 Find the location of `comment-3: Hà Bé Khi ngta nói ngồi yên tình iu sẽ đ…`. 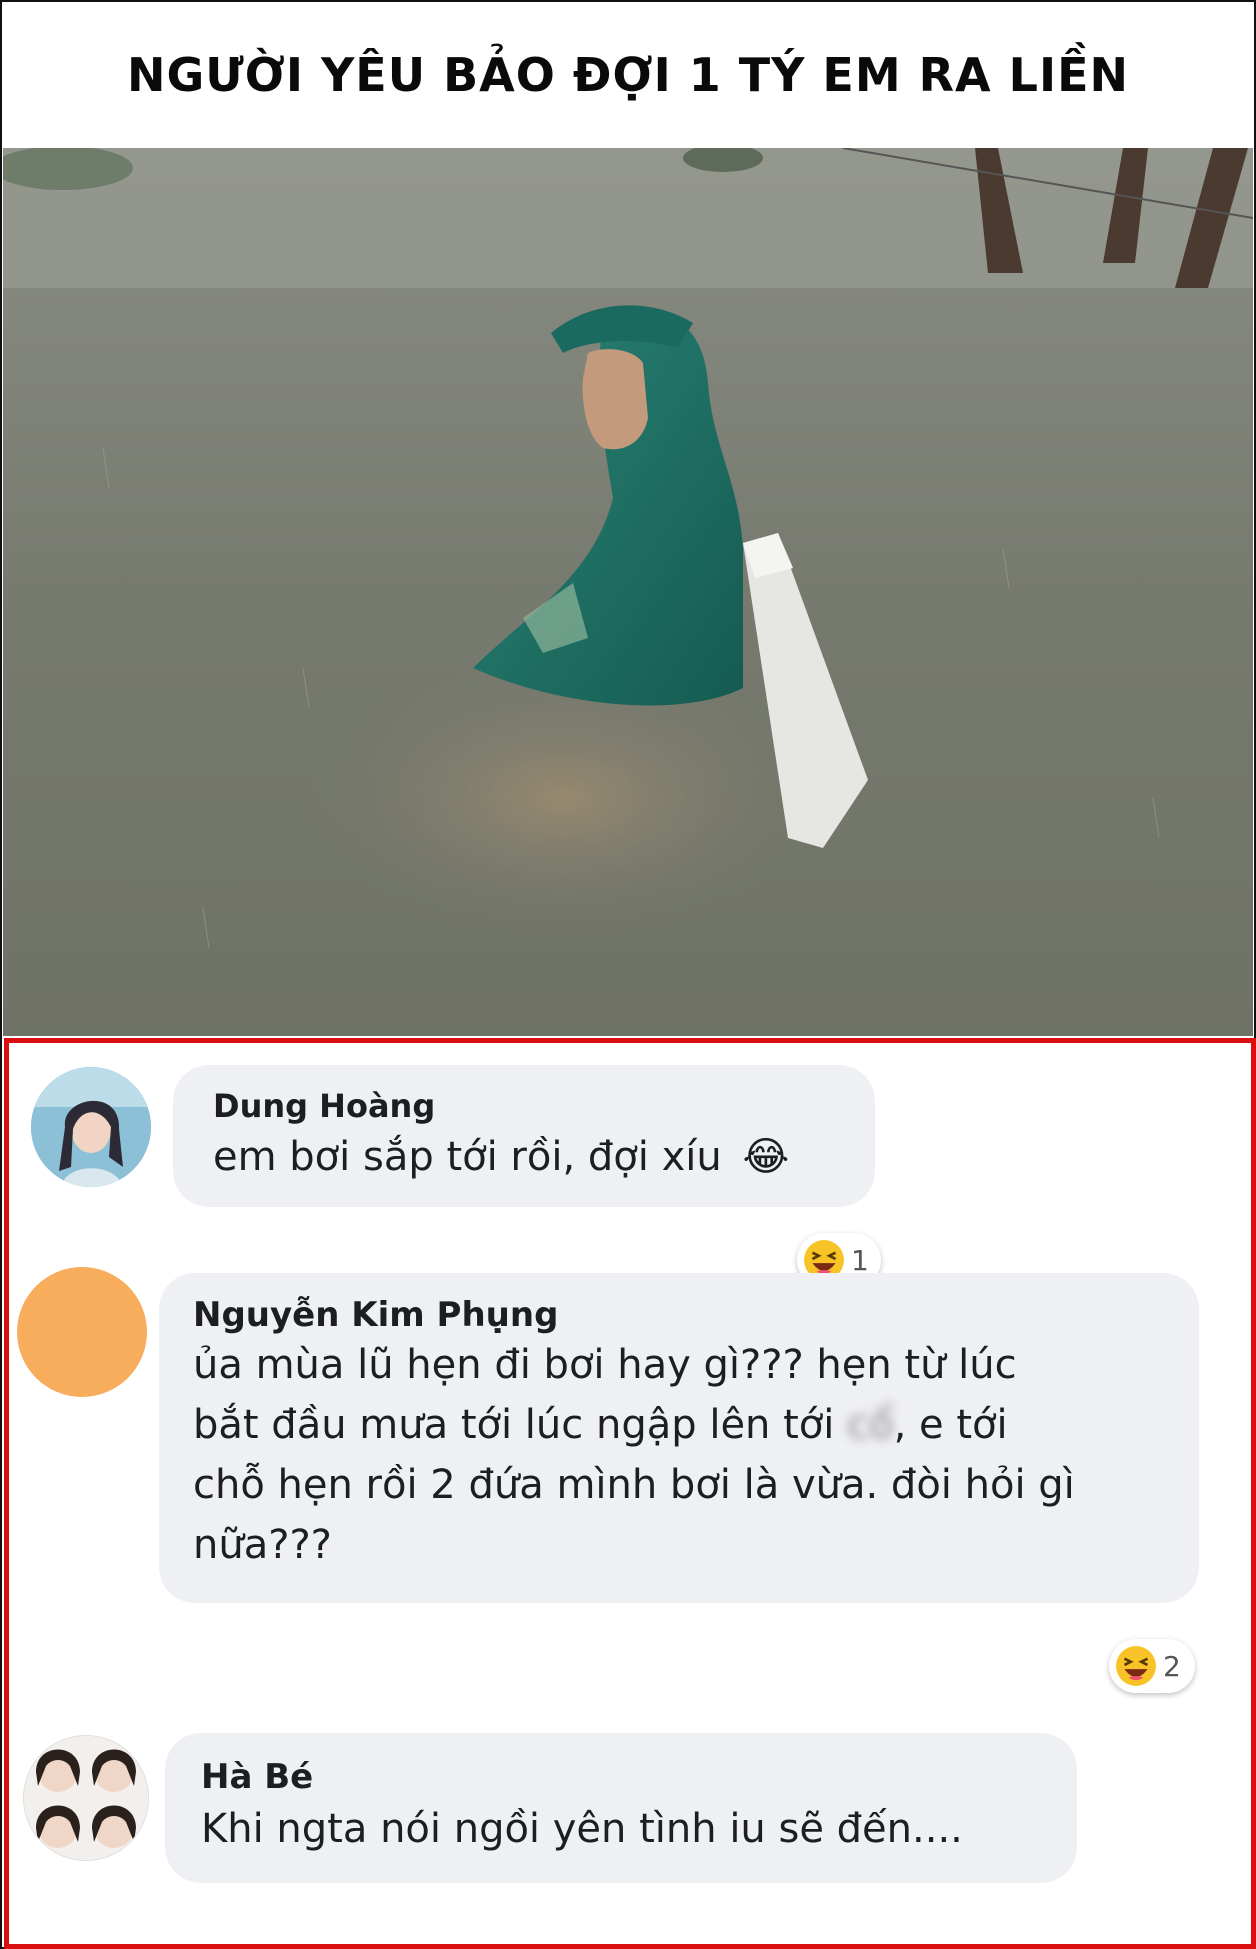

comment-3: Hà Bé Khi ngta nói ngồi yên tình iu sẽ đ… is located at coordinates (630, 1833).